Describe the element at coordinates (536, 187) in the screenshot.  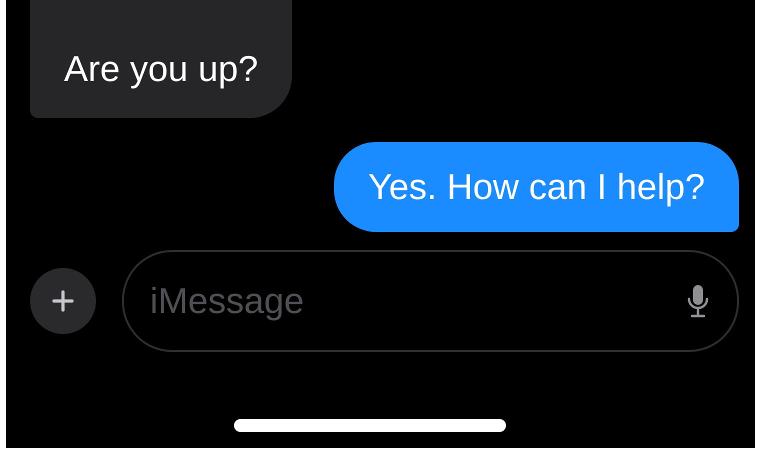
I see `message-bubble: Yes. How can I help?` at that location.